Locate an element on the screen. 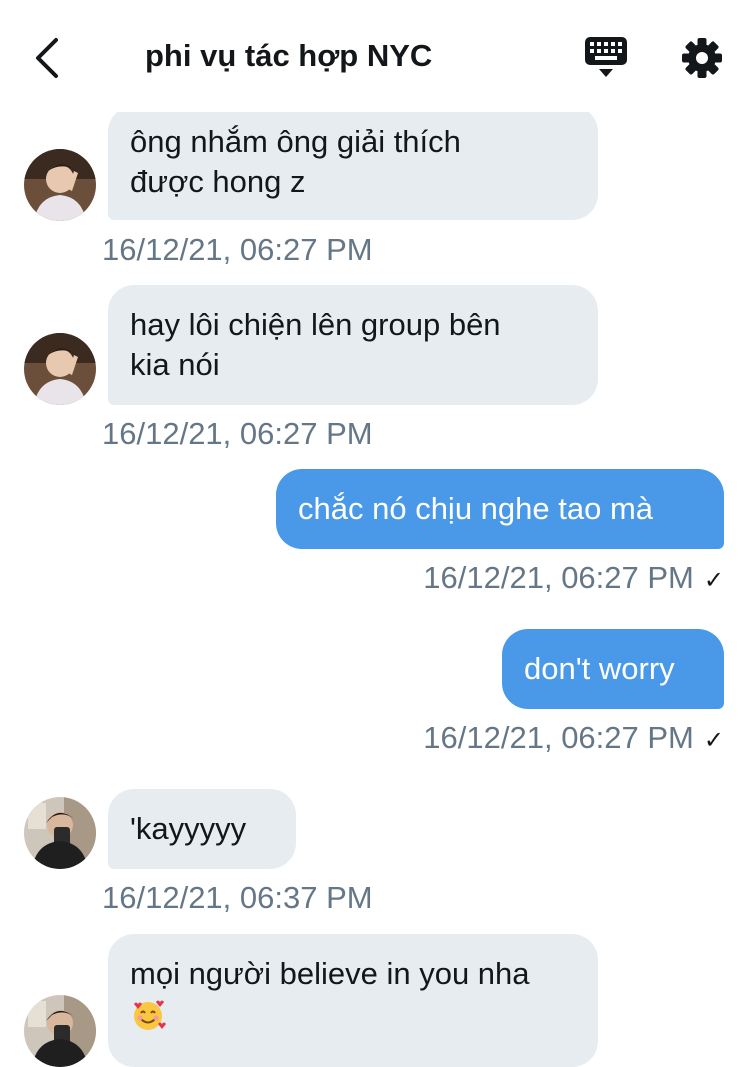 Image resolution: width=750 pixels, height=1067 pixels. message-text-line: ông nhắm ông giải thích is located at coordinates (295, 141).